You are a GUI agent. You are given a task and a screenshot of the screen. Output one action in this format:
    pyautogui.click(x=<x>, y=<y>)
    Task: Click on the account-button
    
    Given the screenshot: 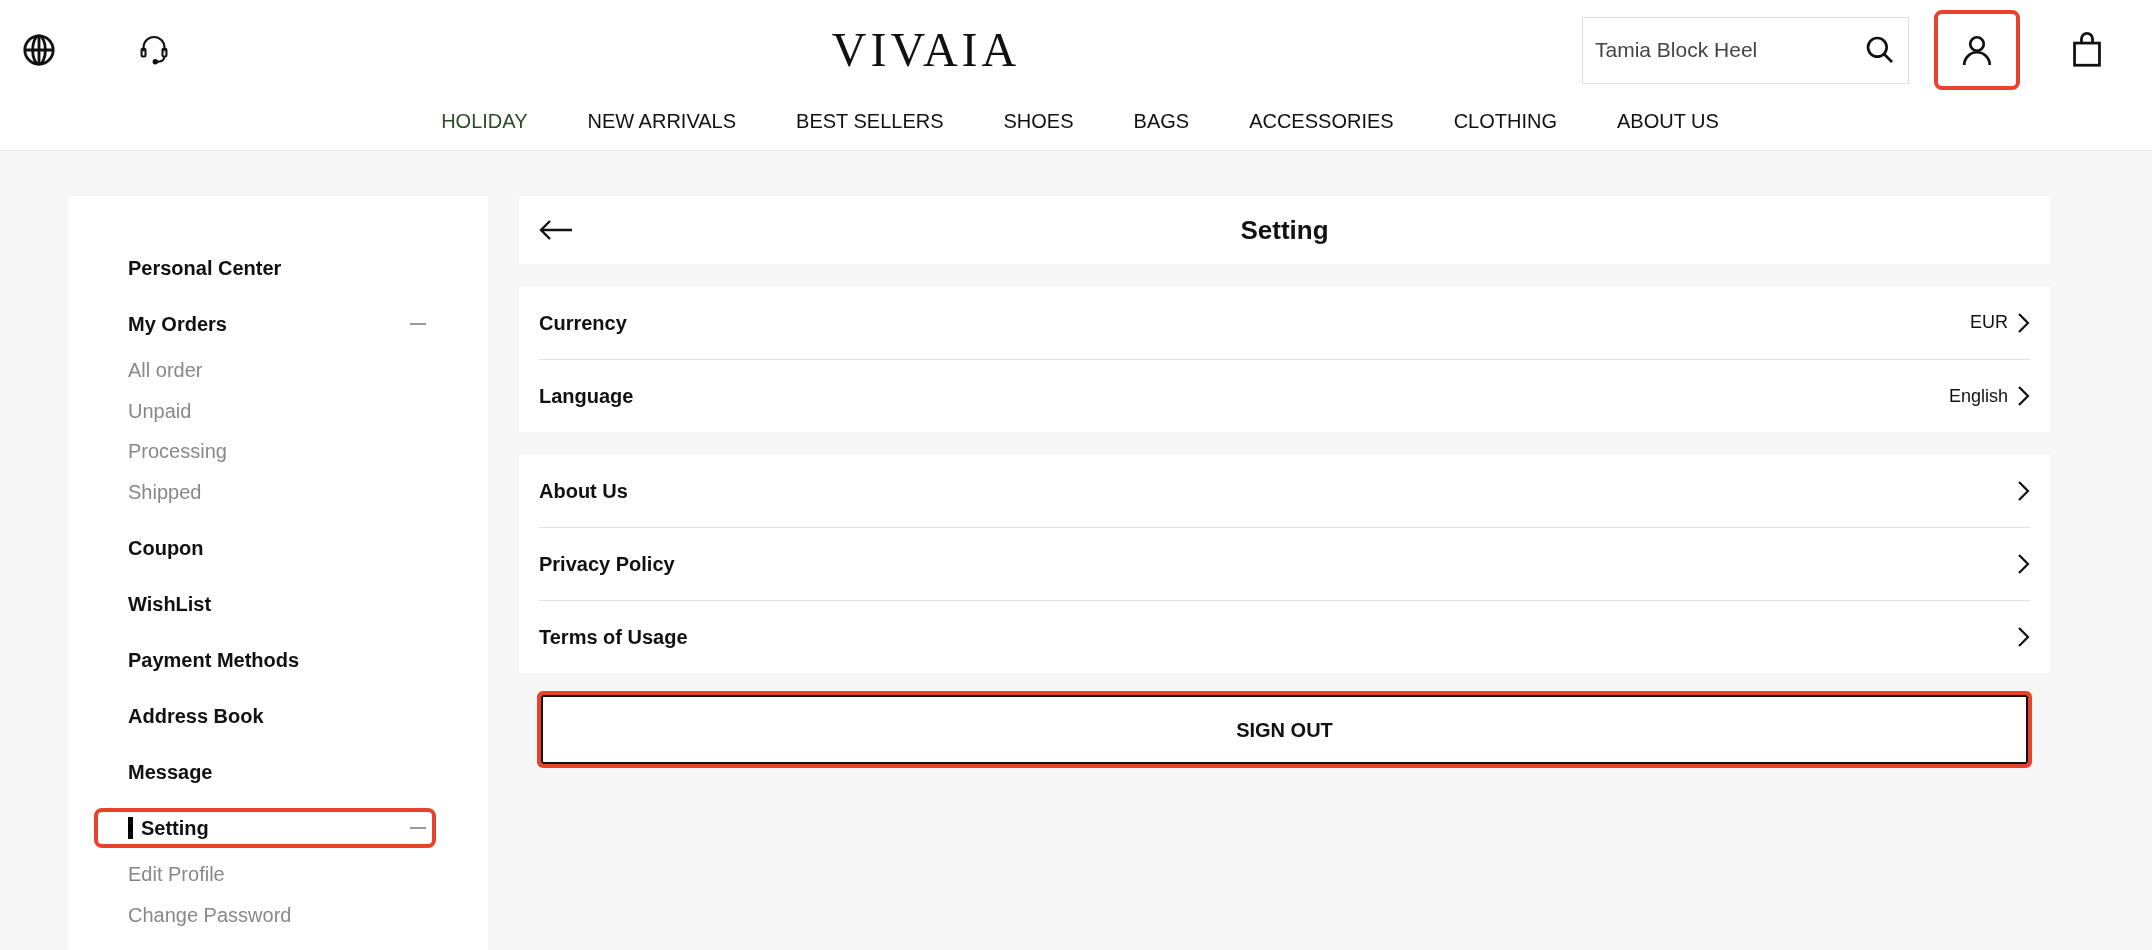 What is the action you would take?
    pyautogui.click(x=1977, y=50)
    